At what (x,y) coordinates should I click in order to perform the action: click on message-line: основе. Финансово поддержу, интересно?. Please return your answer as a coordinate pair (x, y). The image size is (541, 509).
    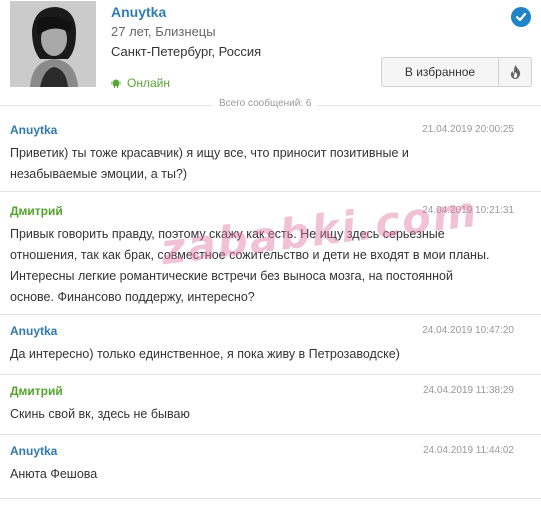
    Looking at the image, I should click on (132, 297).